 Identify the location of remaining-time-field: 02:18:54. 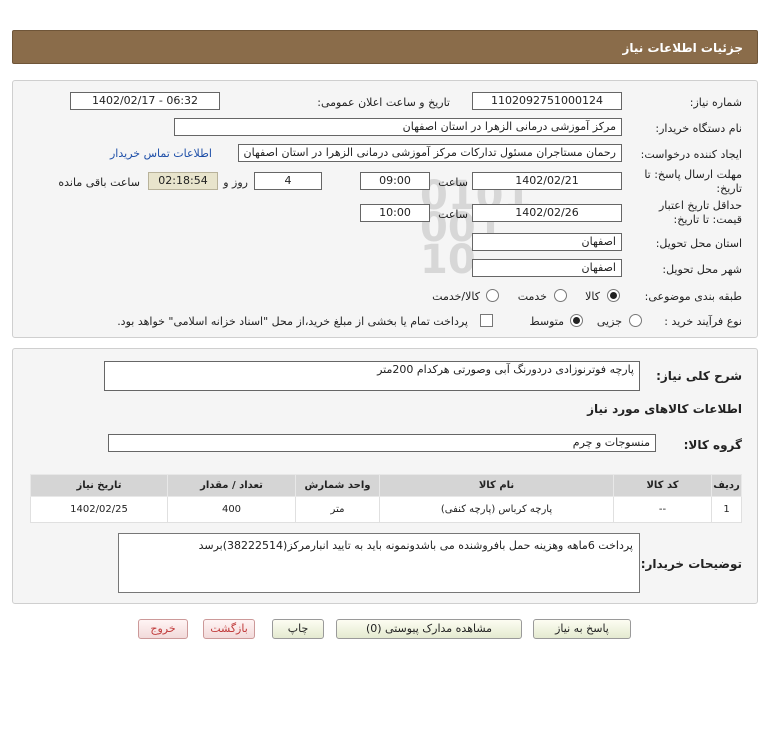
(183, 181).